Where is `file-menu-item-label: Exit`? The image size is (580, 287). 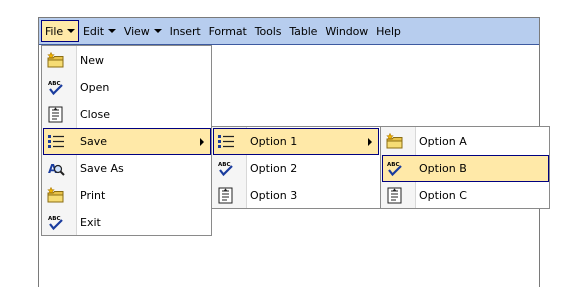 file-menu-item-label: Exit is located at coordinates (90, 222).